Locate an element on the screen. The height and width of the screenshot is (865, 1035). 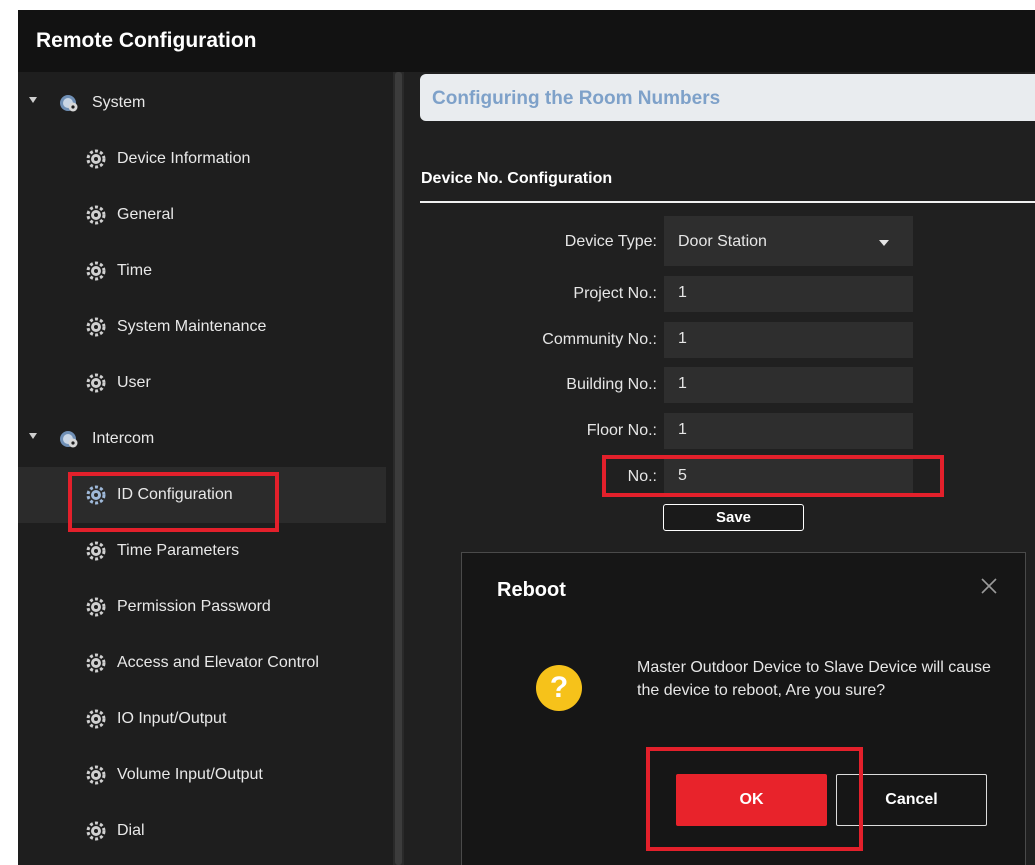
sidebar-item-device-information: Device Information is located at coordinates (202, 159).